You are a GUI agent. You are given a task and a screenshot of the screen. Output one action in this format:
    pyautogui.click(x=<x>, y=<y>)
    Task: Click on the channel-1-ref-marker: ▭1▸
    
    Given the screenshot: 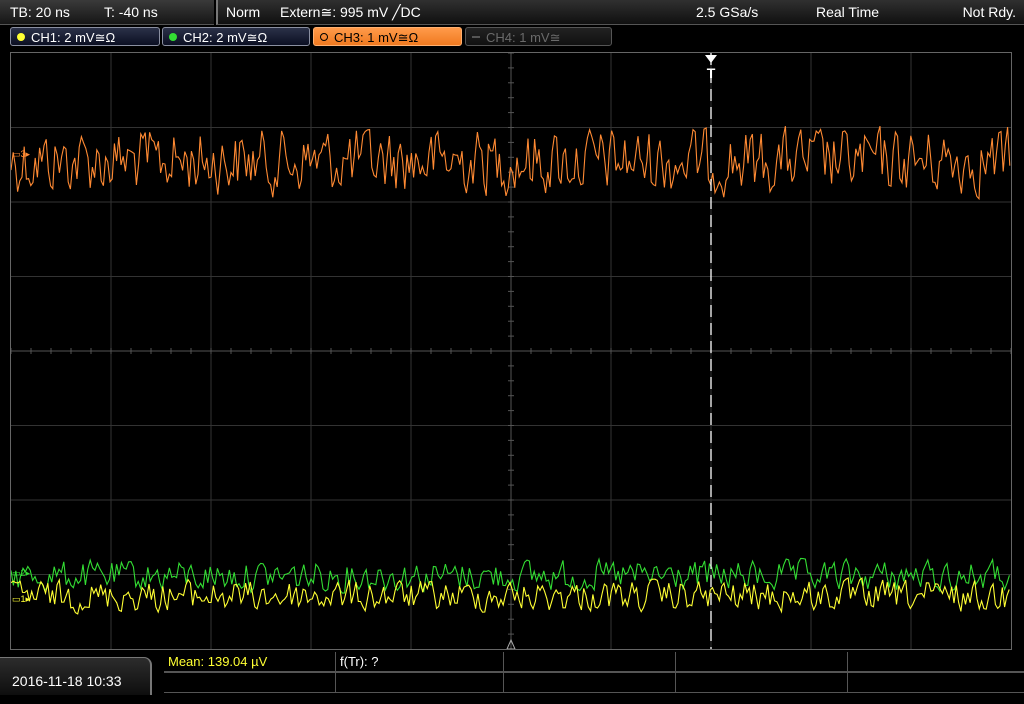 What is the action you would take?
    pyautogui.click(x=21, y=599)
    